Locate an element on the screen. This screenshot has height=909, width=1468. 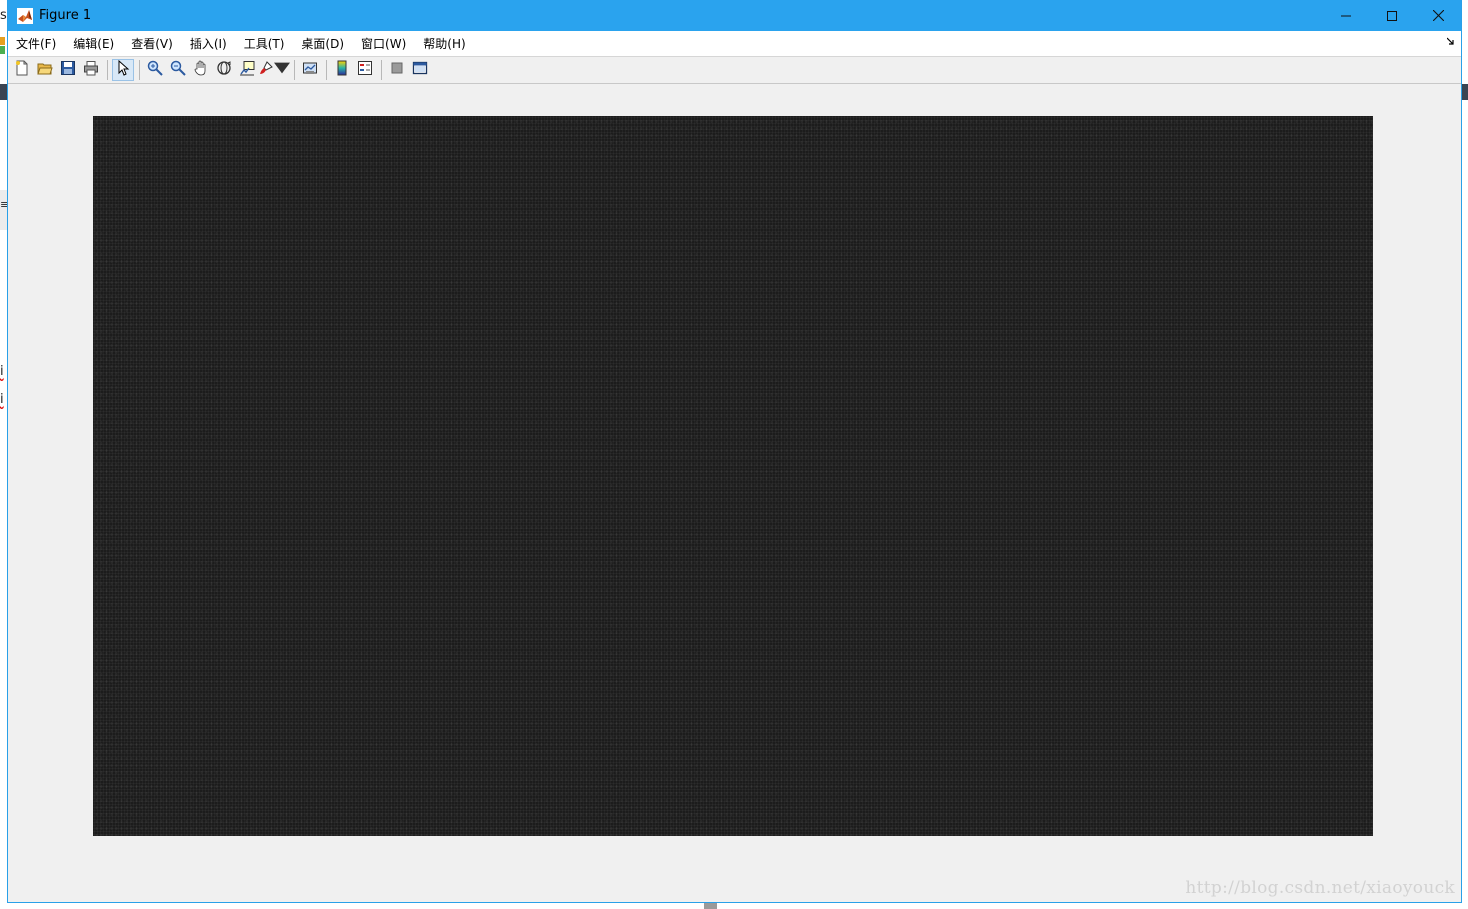
insert-colorbar-icon is located at coordinates (342, 70).